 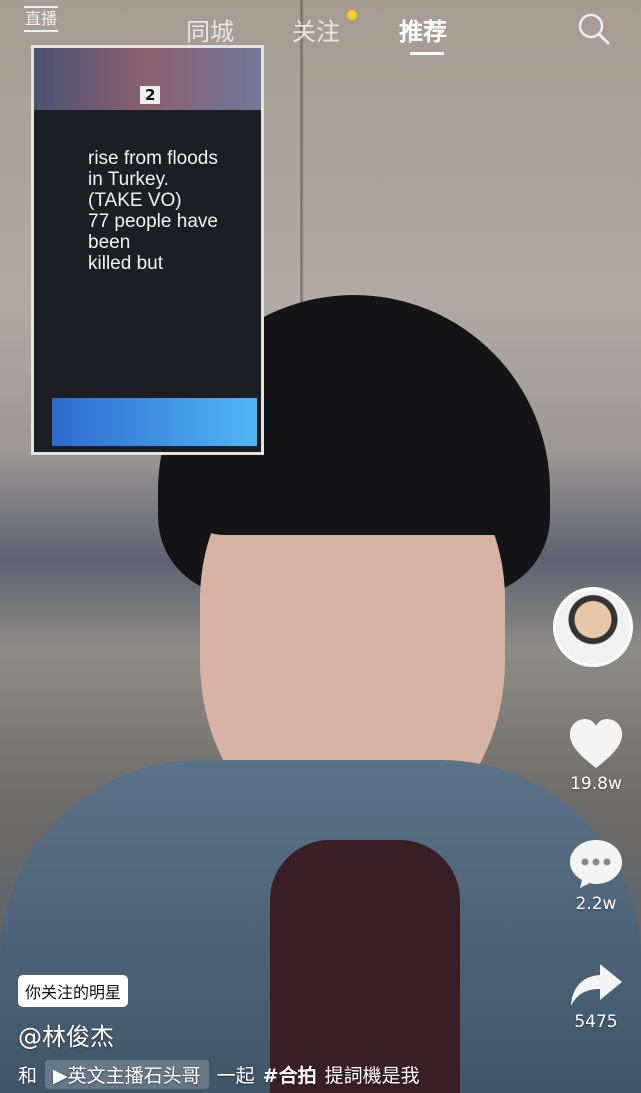 I want to click on top-nav: 直播 同城 关注 推荐, so click(x=320, y=30).